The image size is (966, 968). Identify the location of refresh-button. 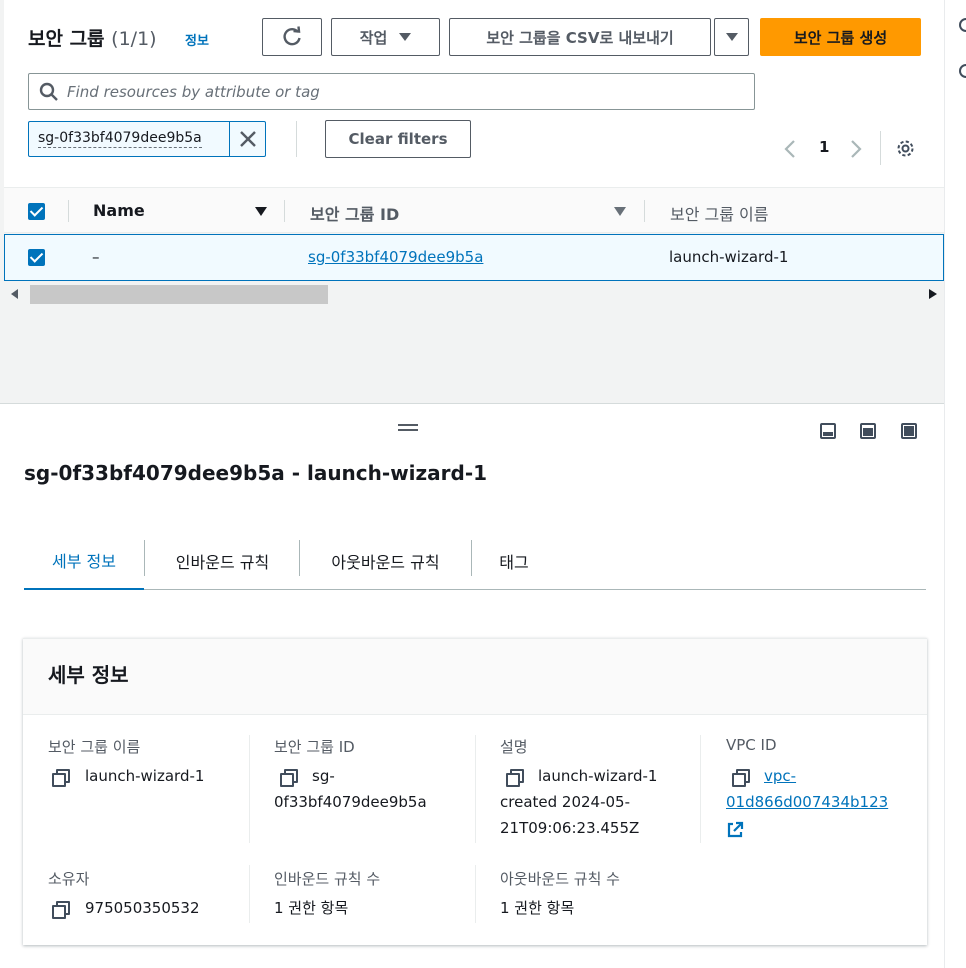
(292, 37).